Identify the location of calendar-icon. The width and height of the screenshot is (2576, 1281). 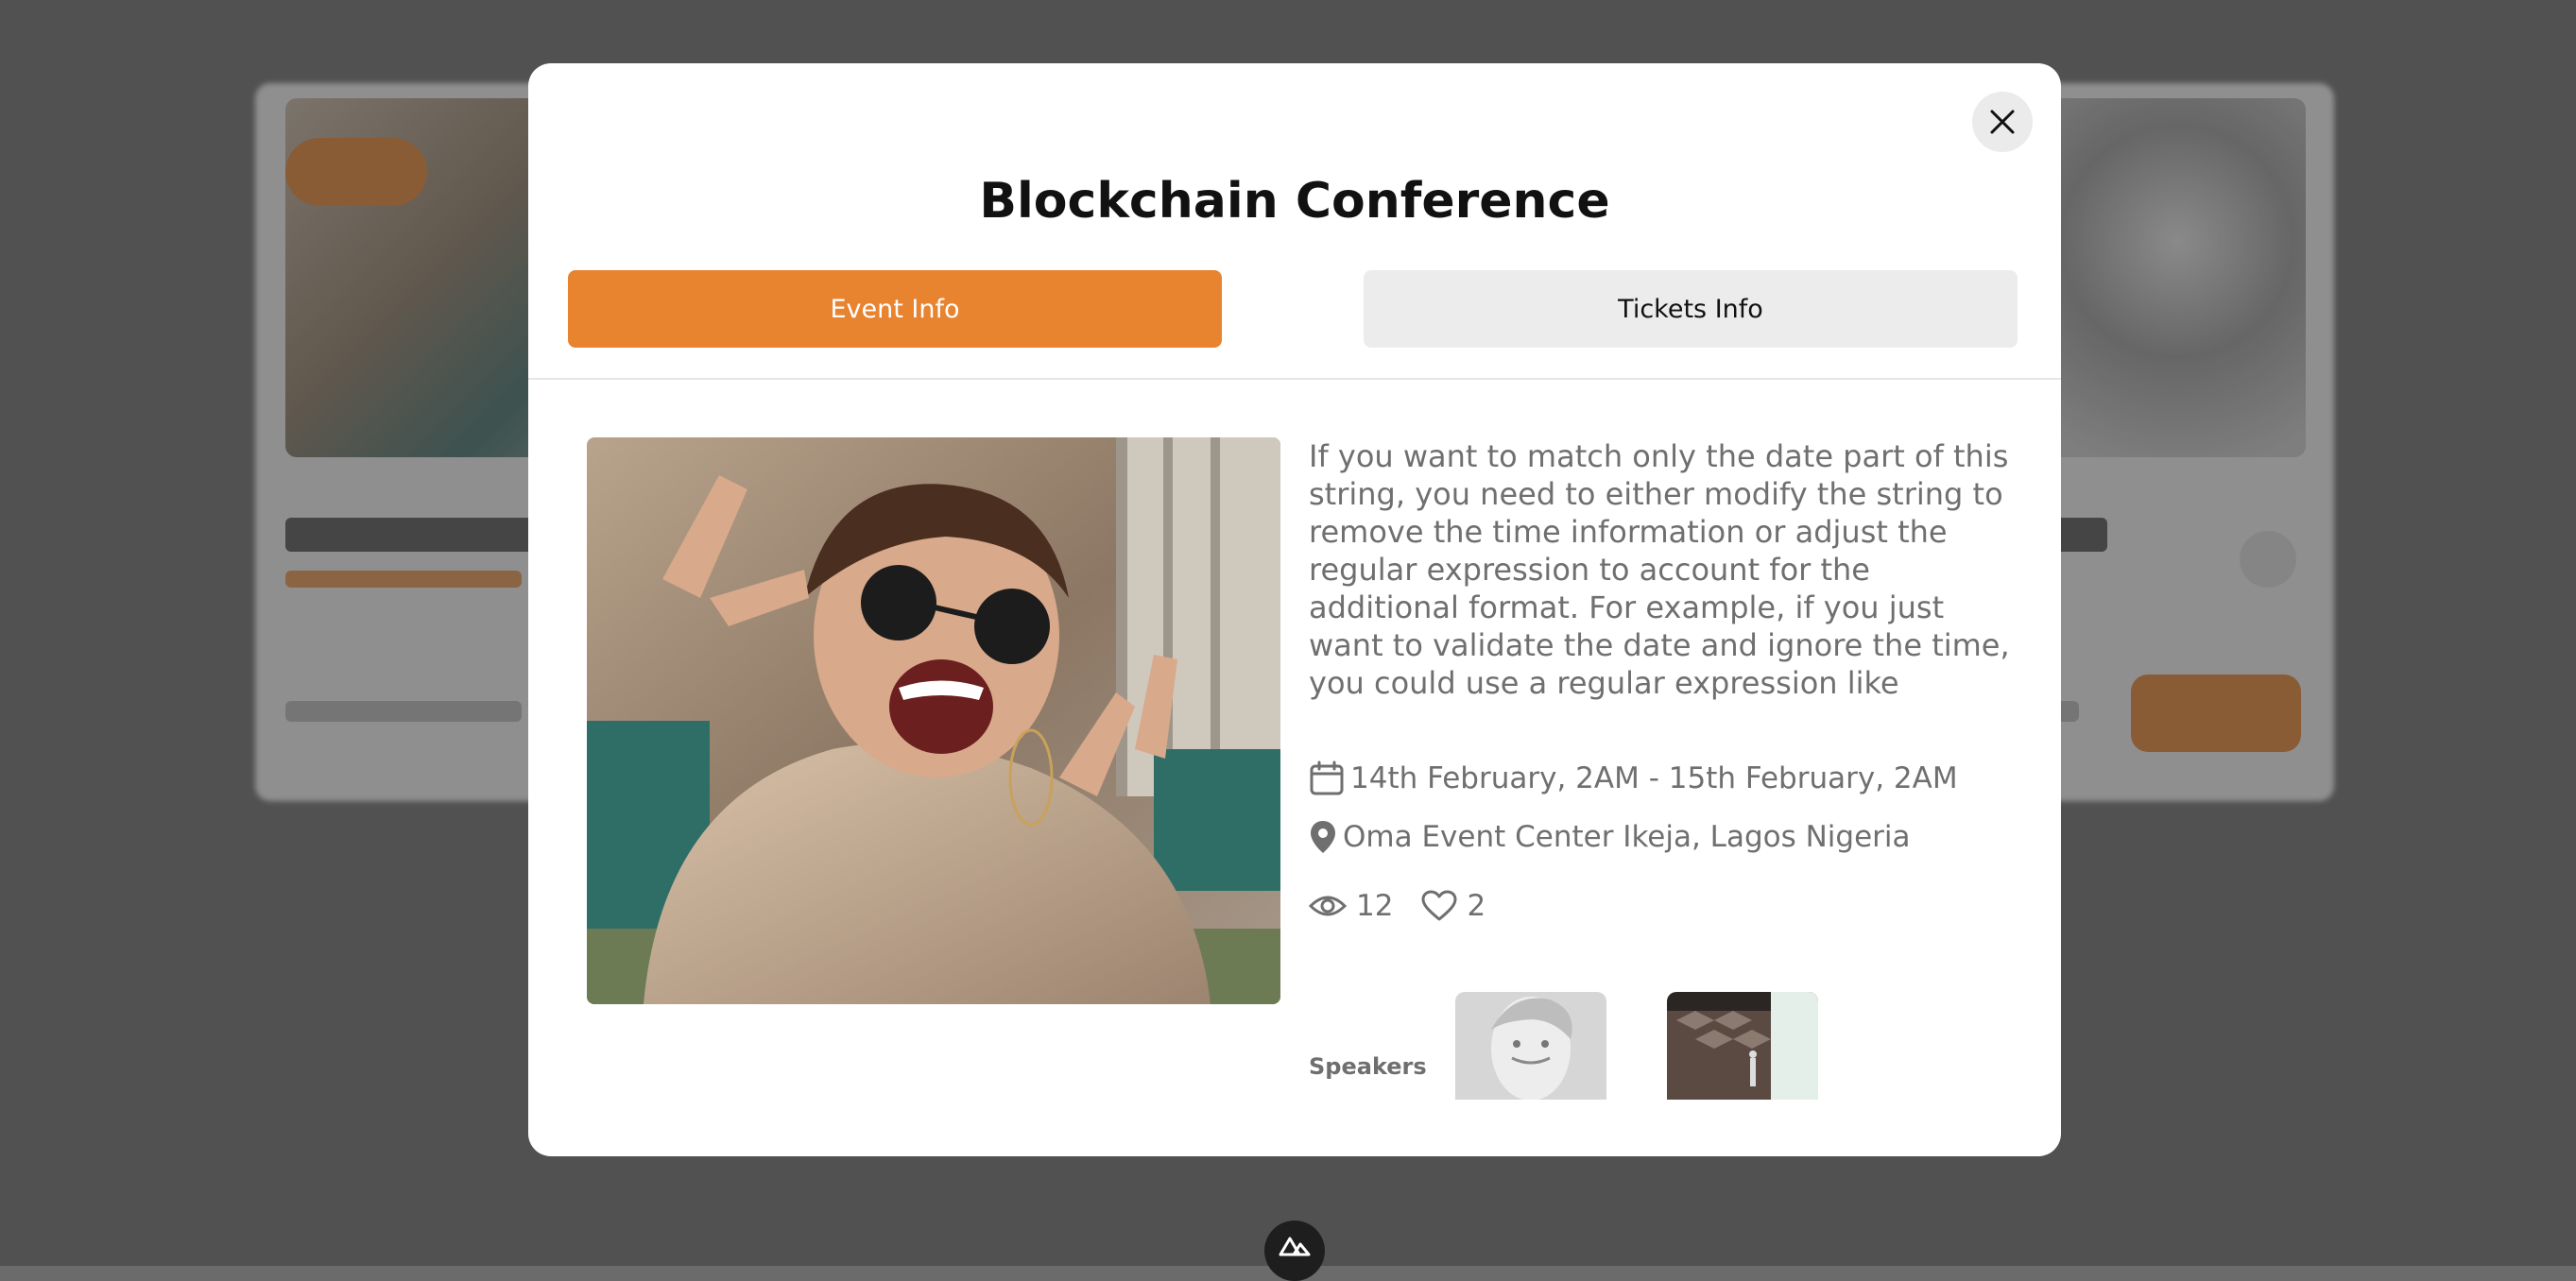
(1327, 778).